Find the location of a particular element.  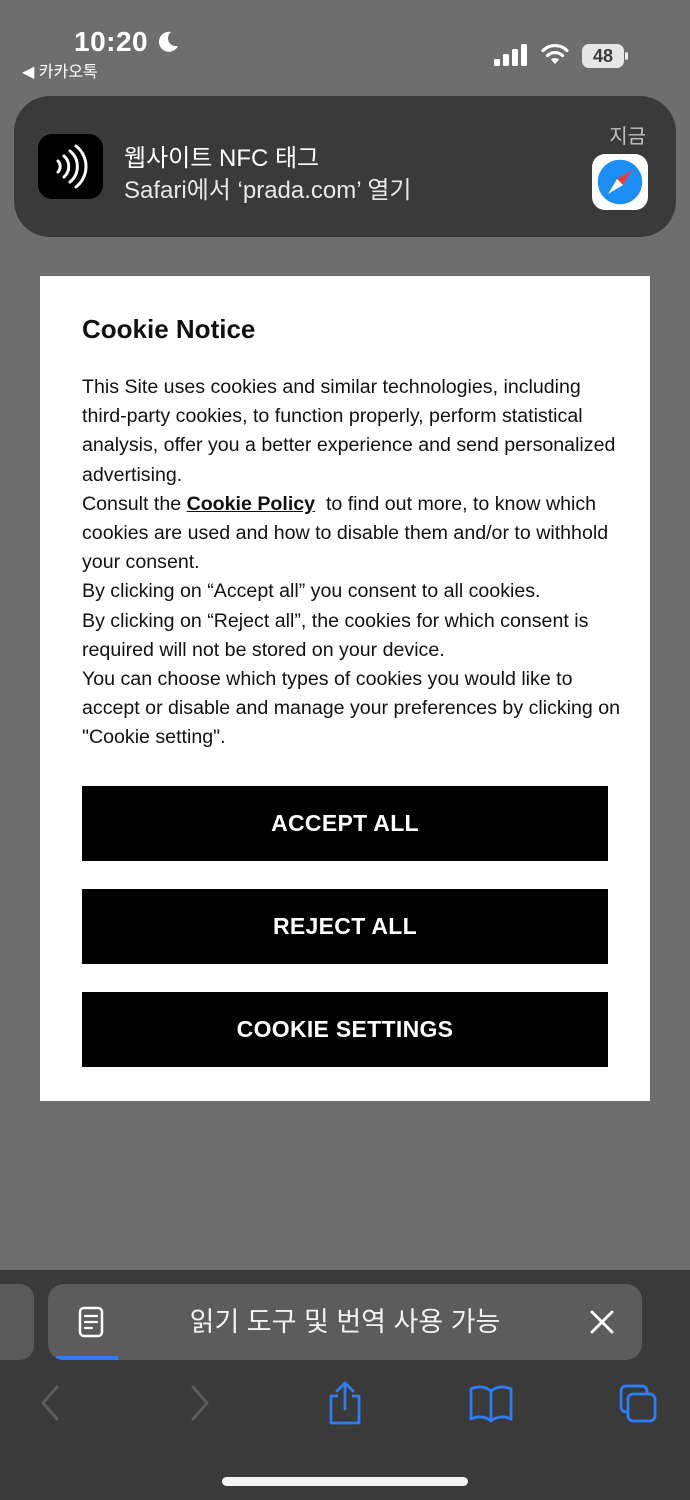

forward-icon is located at coordinates (200, 1403).